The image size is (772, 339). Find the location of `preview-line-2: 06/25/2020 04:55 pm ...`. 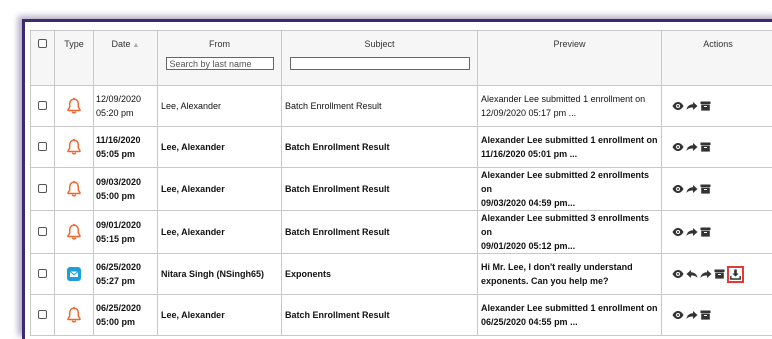

preview-line-2: 06/25/2020 04:55 pm ... is located at coordinates (571, 322).